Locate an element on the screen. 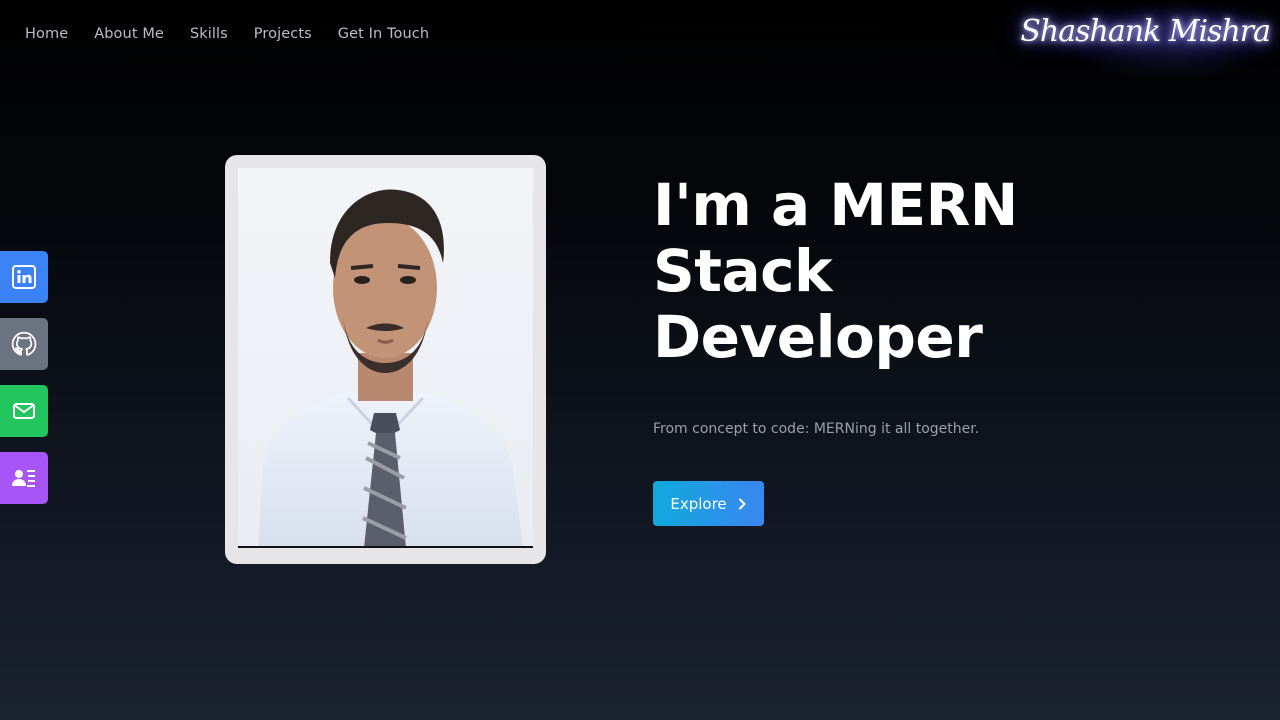 Image resolution: width=1280 pixels, height=720 pixels. brand-logo: Shashank Mishra is located at coordinates (1145, 31).